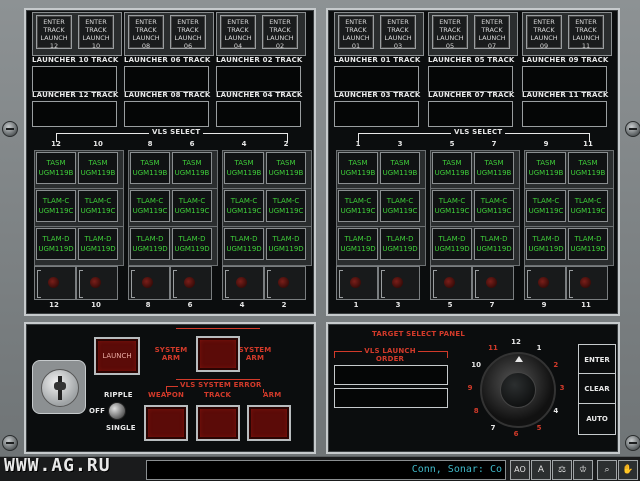 This screenshot has height=481, width=640. I want to click on chess-icon: ♔, so click(583, 470).